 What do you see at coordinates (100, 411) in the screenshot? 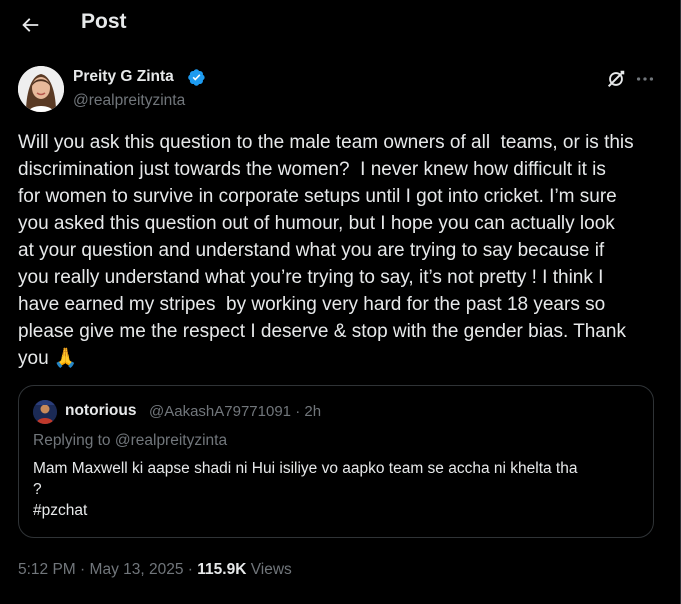
I see `quoted-author-name: notorious` at bounding box center [100, 411].